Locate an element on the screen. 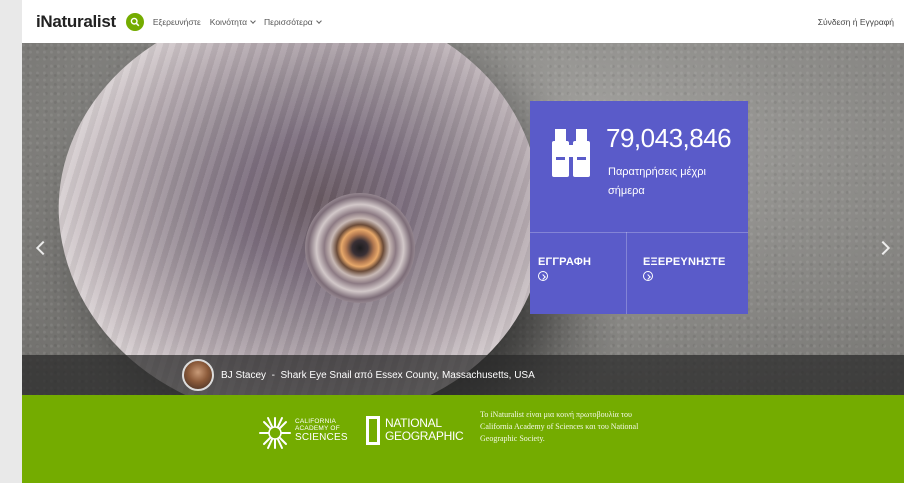  observations-summary: 79,043,846 Παρατηρήσεις μέχρι σήμερα is located at coordinates (639, 166).